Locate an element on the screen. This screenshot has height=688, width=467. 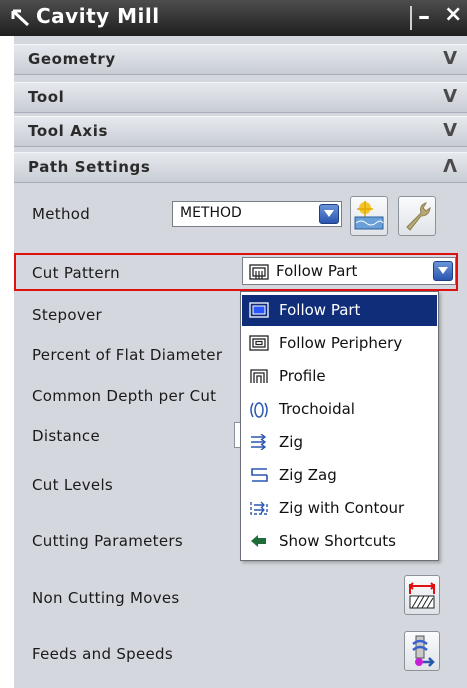
section-tool: Tool V is located at coordinates (240, 97).